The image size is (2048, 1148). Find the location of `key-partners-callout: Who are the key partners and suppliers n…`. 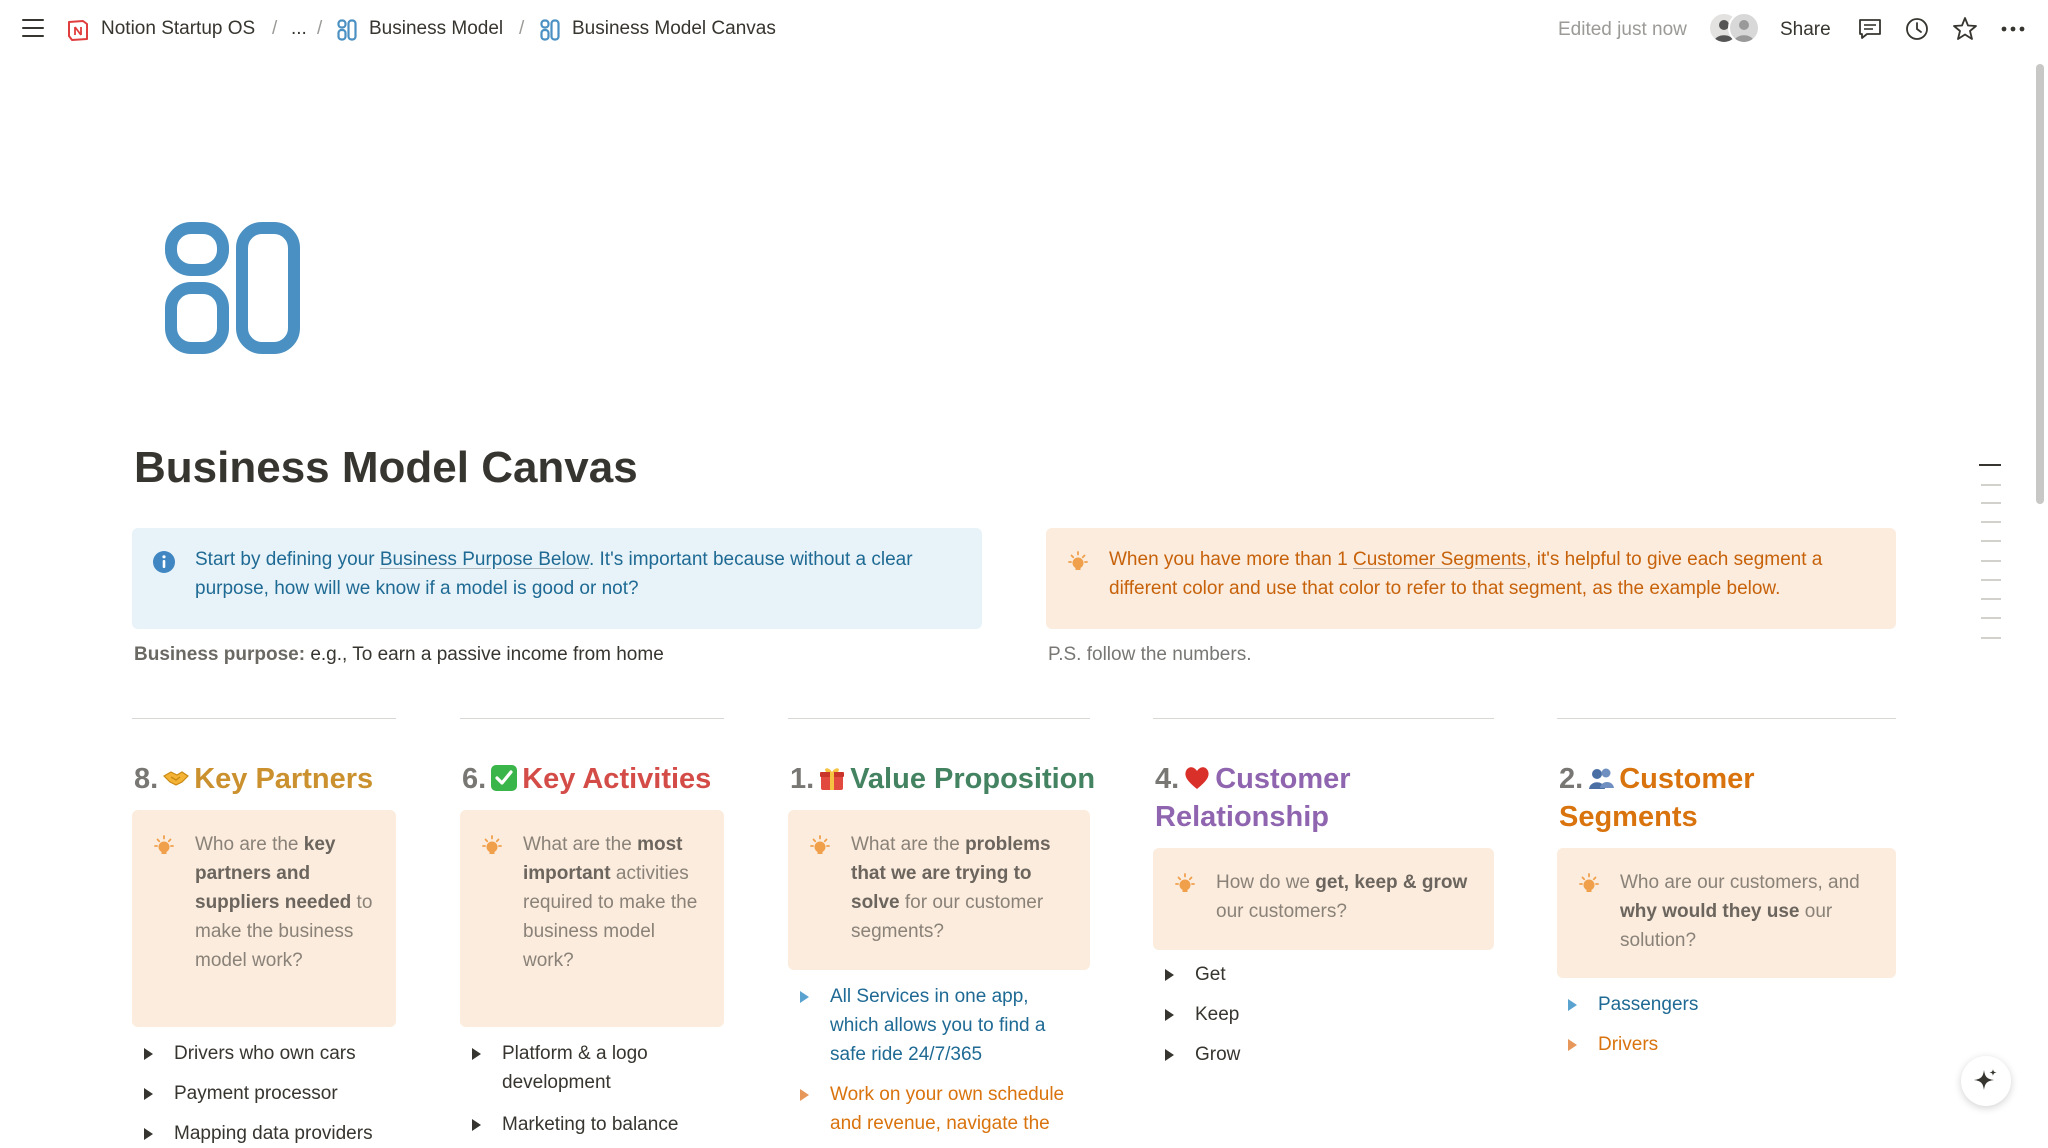

key-partners-callout: Who are the key partners and suppliers n… is located at coordinates (264, 918).